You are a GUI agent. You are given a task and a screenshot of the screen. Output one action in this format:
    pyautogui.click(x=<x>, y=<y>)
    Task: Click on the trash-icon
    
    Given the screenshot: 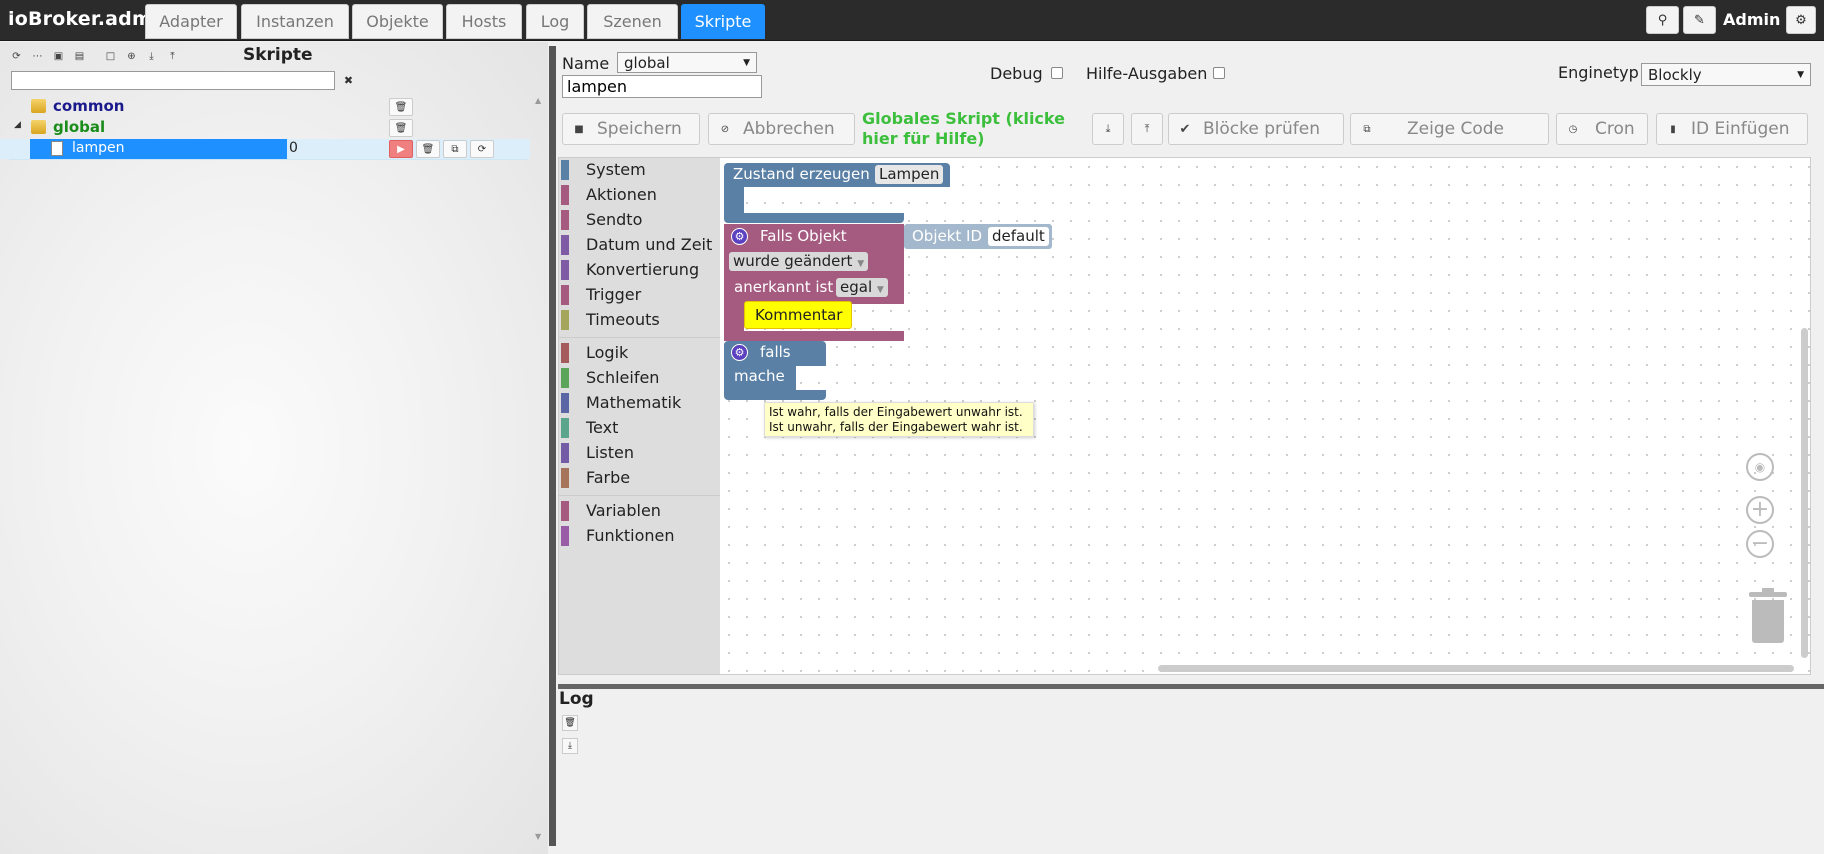 What is the action you would take?
    pyautogui.click(x=1768, y=615)
    